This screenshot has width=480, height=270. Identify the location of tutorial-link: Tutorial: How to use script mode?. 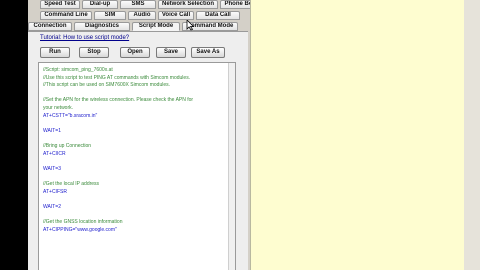
(84, 38).